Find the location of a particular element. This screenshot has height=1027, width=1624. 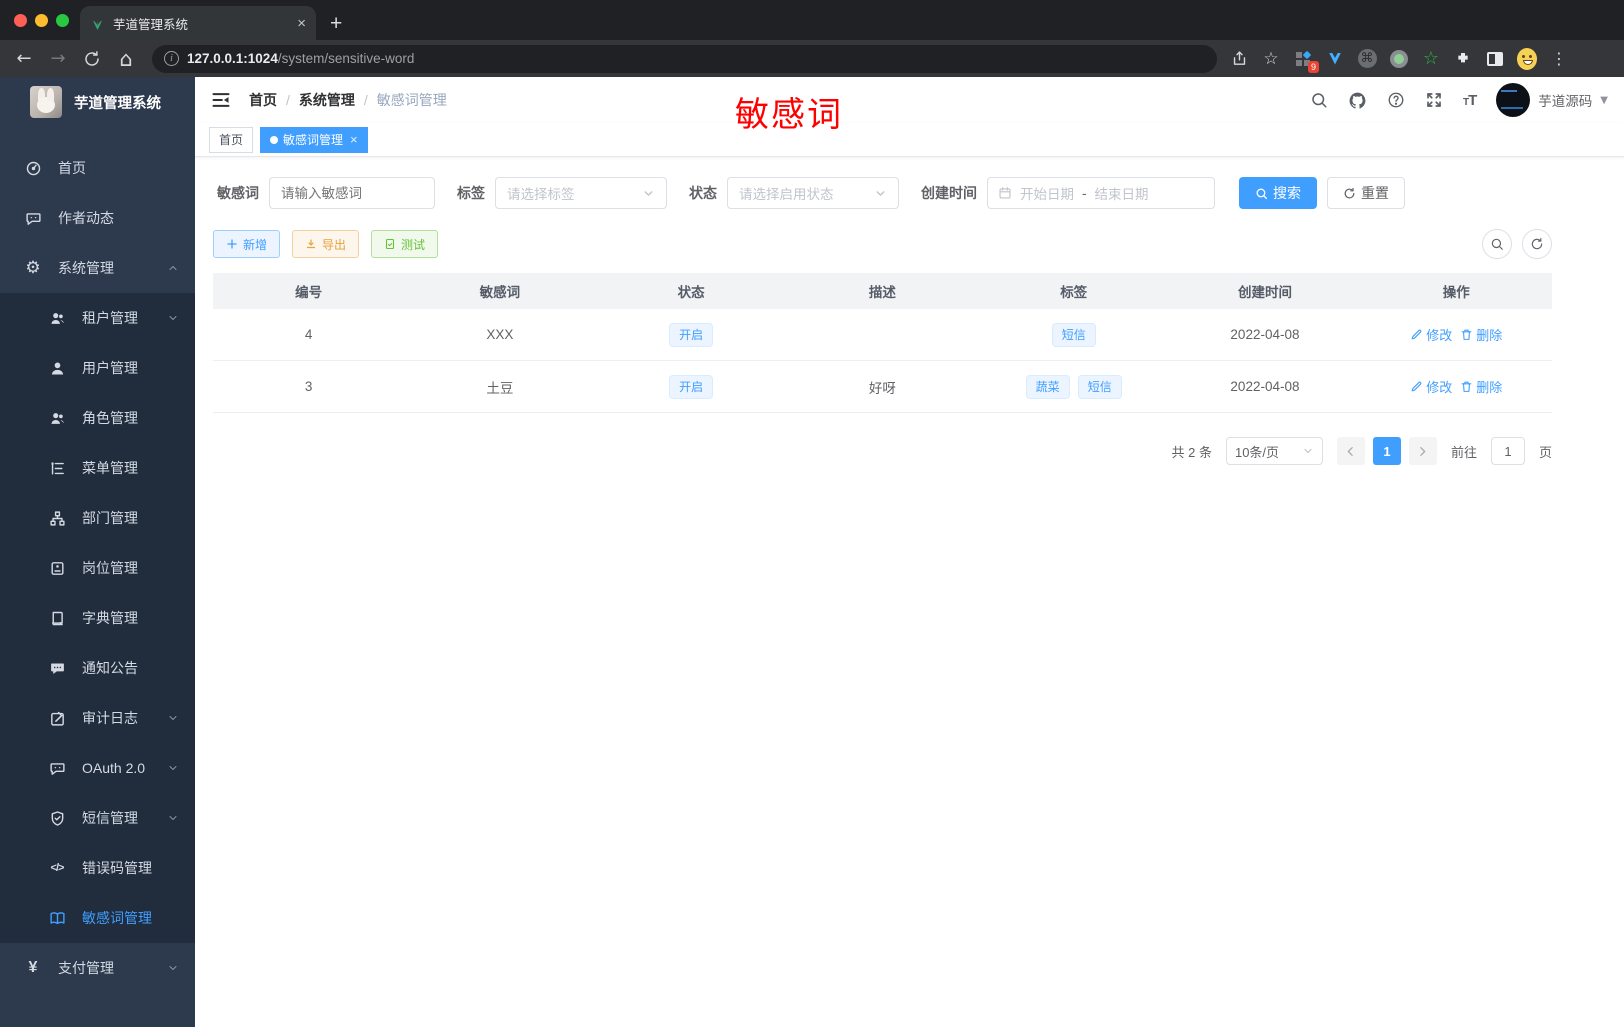

breadcrumb: 首页 / 系统管理 / 敏感词管理 is located at coordinates (348, 100).